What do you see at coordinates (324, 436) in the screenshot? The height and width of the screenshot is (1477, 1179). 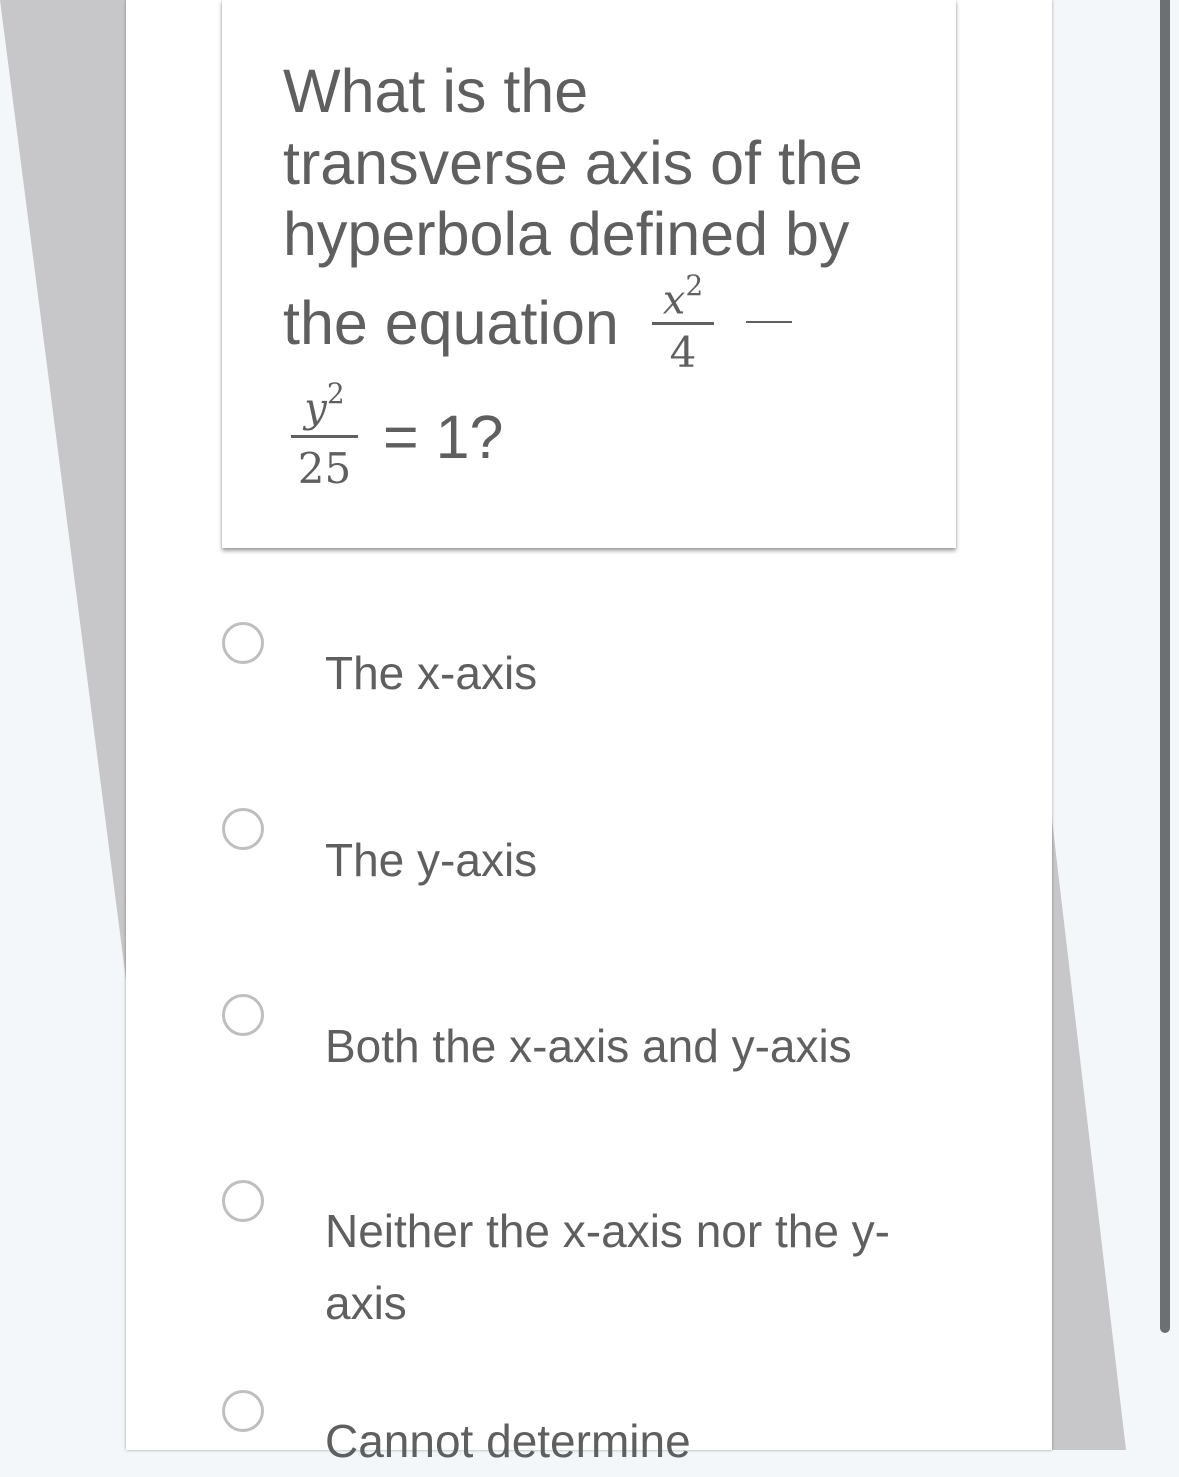 I see `fraction-y-squared-over-25: y2 25` at bounding box center [324, 436].